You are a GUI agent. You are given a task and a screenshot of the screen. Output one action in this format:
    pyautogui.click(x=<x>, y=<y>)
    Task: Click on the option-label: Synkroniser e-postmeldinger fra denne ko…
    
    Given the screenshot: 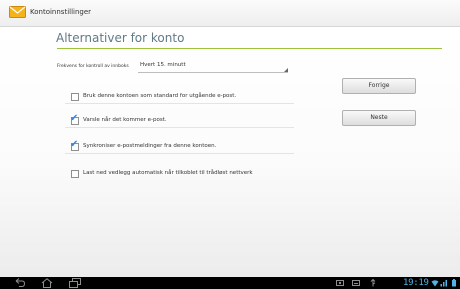 What is the action you would take?
    pyautogui.click(x=150, y=146)
    